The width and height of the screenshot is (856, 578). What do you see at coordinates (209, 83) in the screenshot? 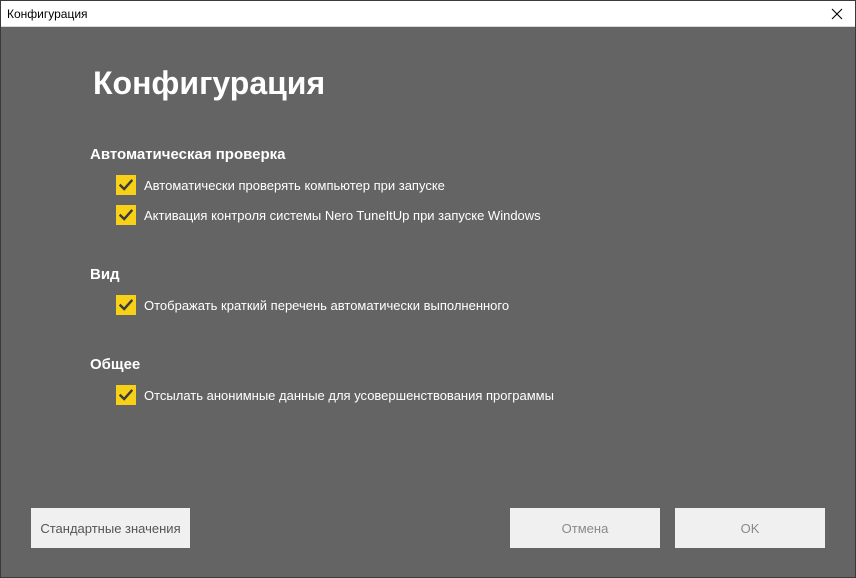
I see `page-title: Конфигурация` at bounding box center [209, 83].